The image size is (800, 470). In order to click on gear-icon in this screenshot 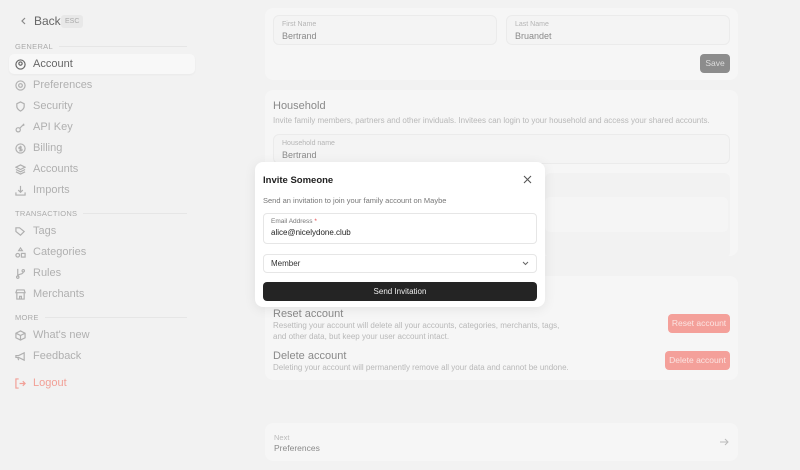, I will do `click(20, 85)`.